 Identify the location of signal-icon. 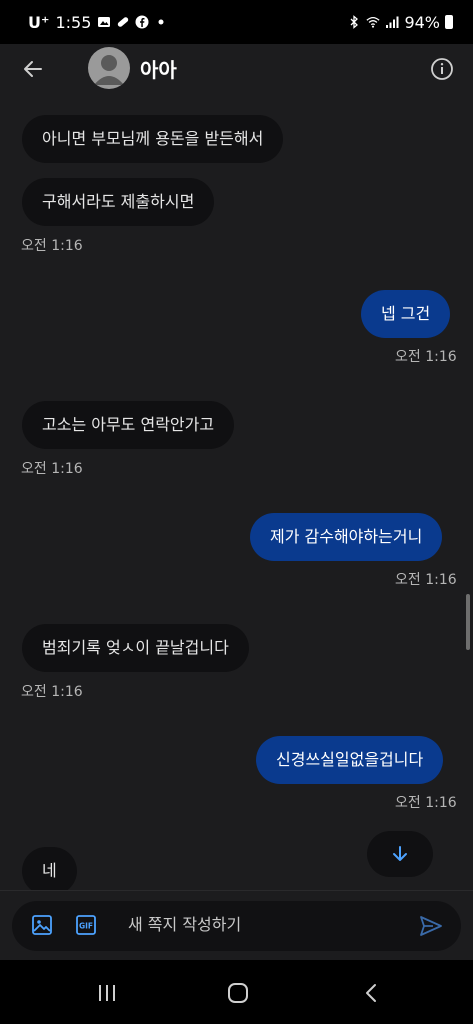
(392, 22).